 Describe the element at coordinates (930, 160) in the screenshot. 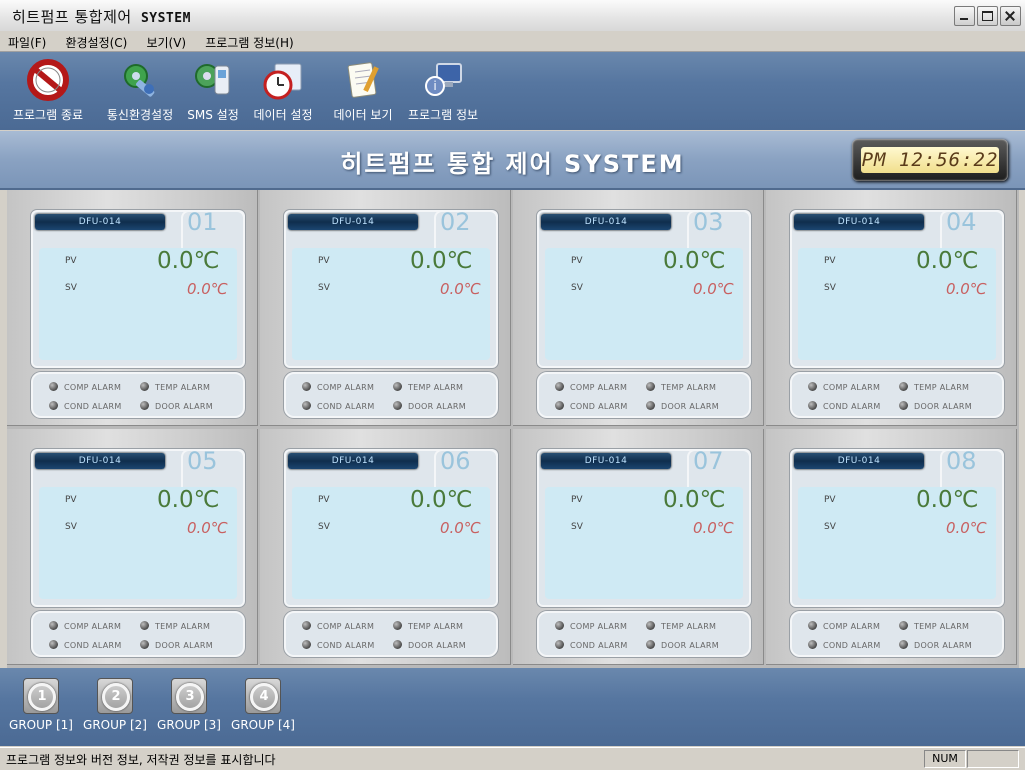

I see `digital-clock: PM 12:56:22` at that location.